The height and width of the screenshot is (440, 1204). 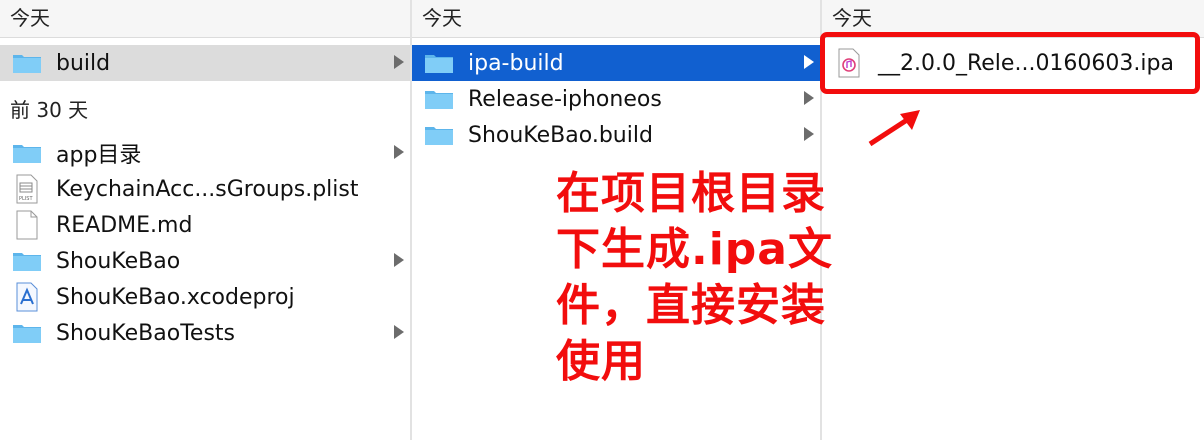 What do you see at coordinates (694, 249) in the screenshot?
I see `annotation-line: 下生成.ipa文` at bounding box center [694, 249].